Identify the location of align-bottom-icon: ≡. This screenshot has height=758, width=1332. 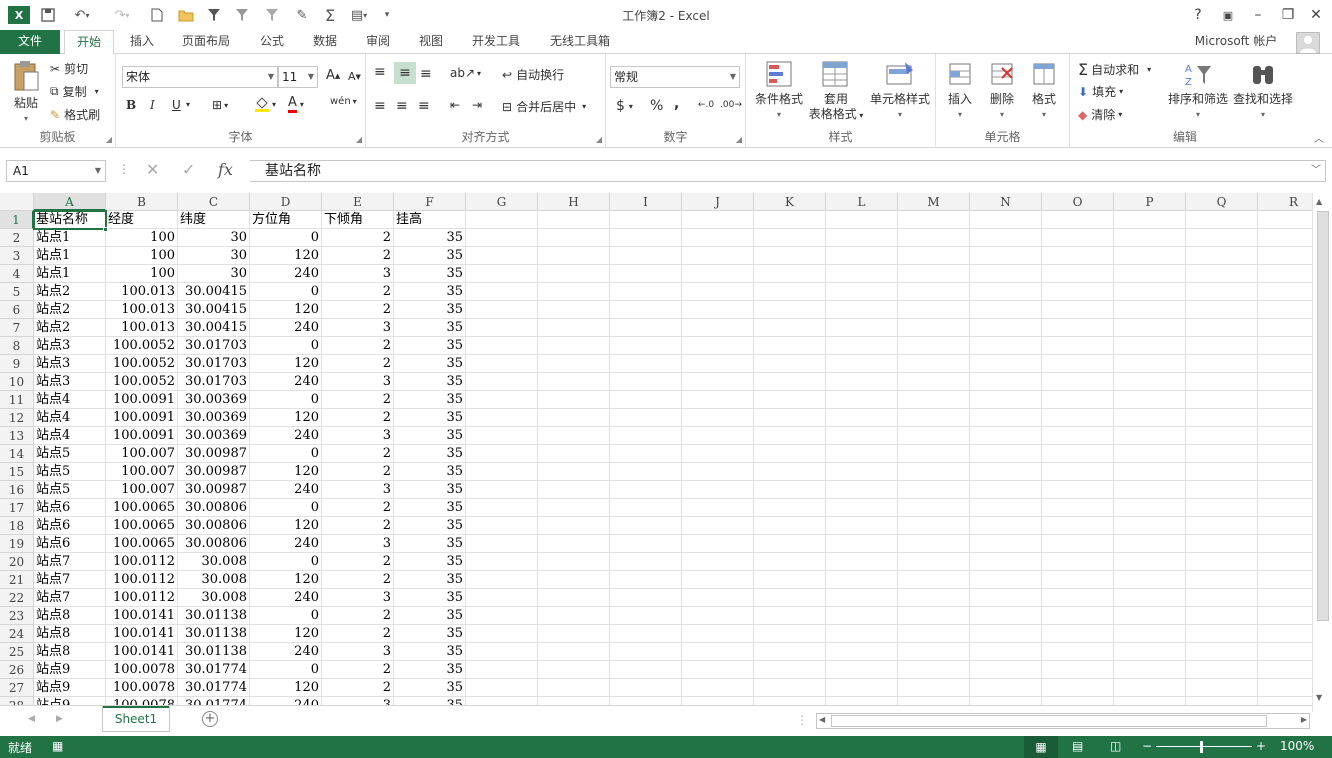
(426, 74).